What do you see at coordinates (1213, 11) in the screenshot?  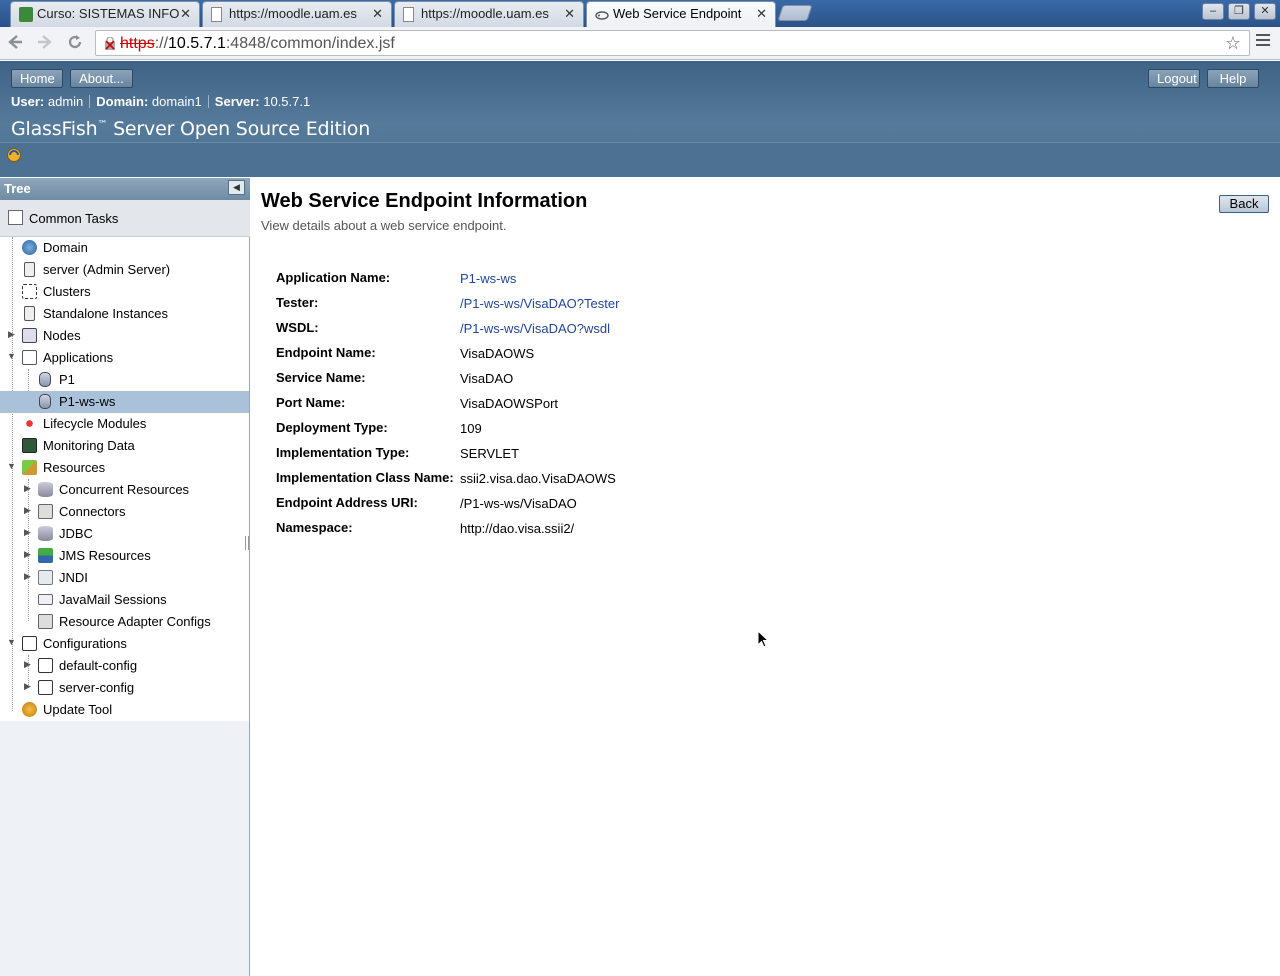 I see `minimize-button: ‒` at bounding box center [1213, 11].